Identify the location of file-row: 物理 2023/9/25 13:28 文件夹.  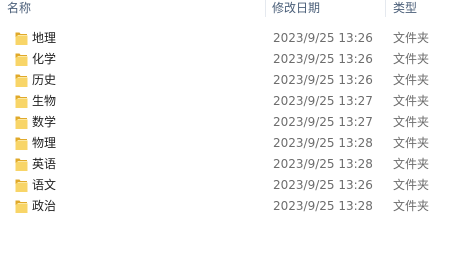
(229, 143).